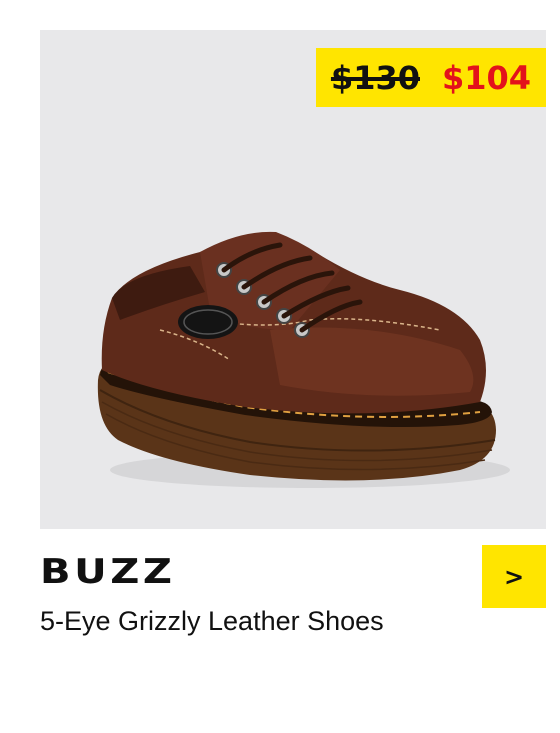 This screenshot has height=733, width=560. What do you see at coordinates (514, 576) in the screenshot?
I see `view-product-button: >` at bounding box center [514, 576].